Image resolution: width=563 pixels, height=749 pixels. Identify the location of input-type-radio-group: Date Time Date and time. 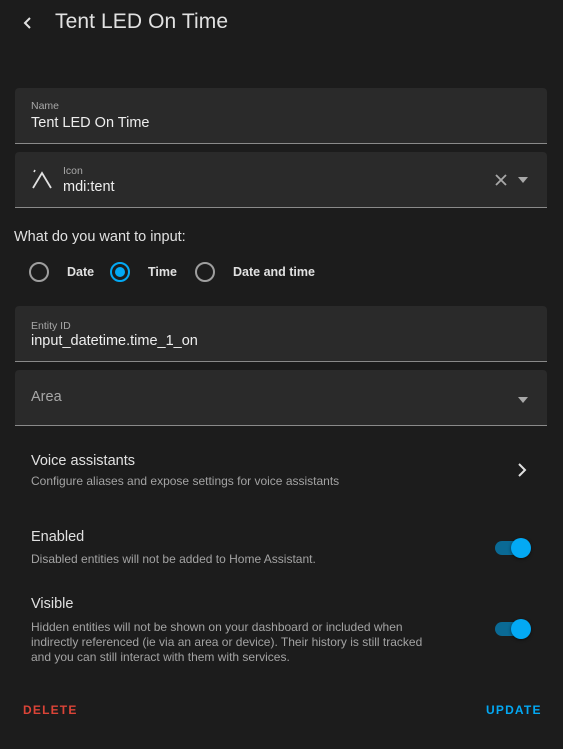
(281, 272).